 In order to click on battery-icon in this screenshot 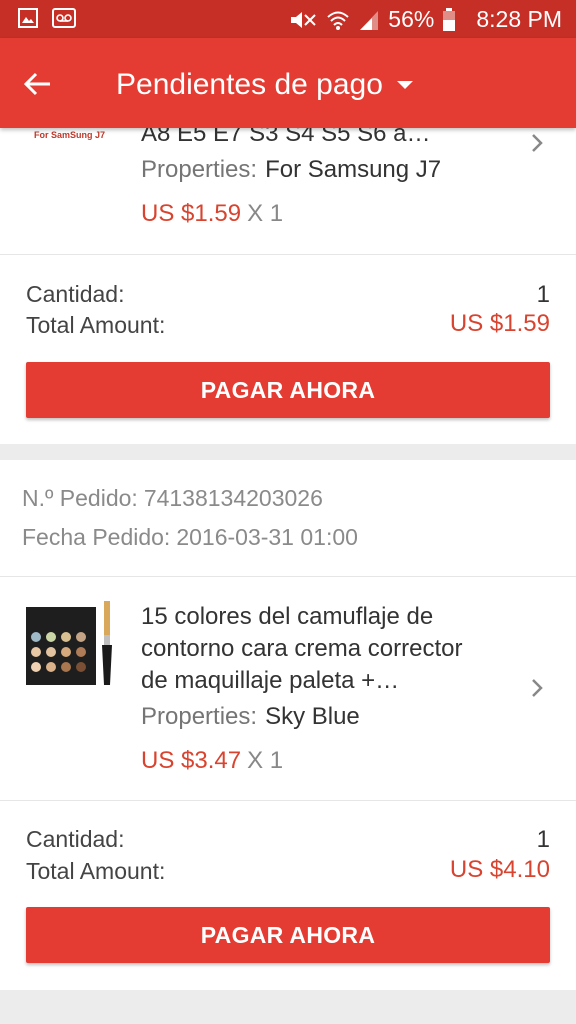, I will do `click(449, 19)`.